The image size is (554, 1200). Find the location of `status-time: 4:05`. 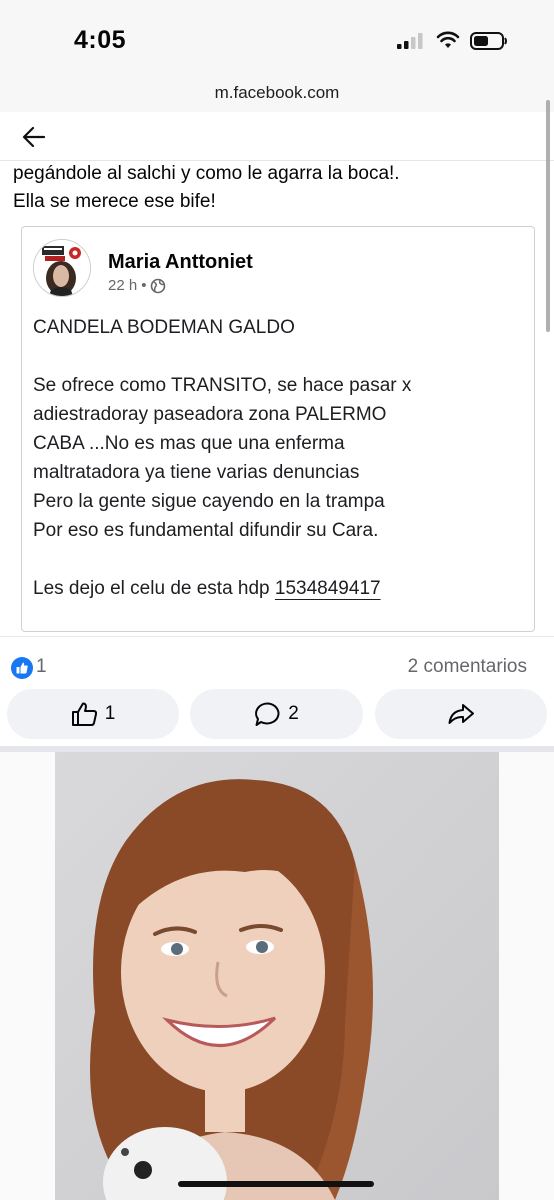

status-time: 4:05 is located at coordinates (100, 40).